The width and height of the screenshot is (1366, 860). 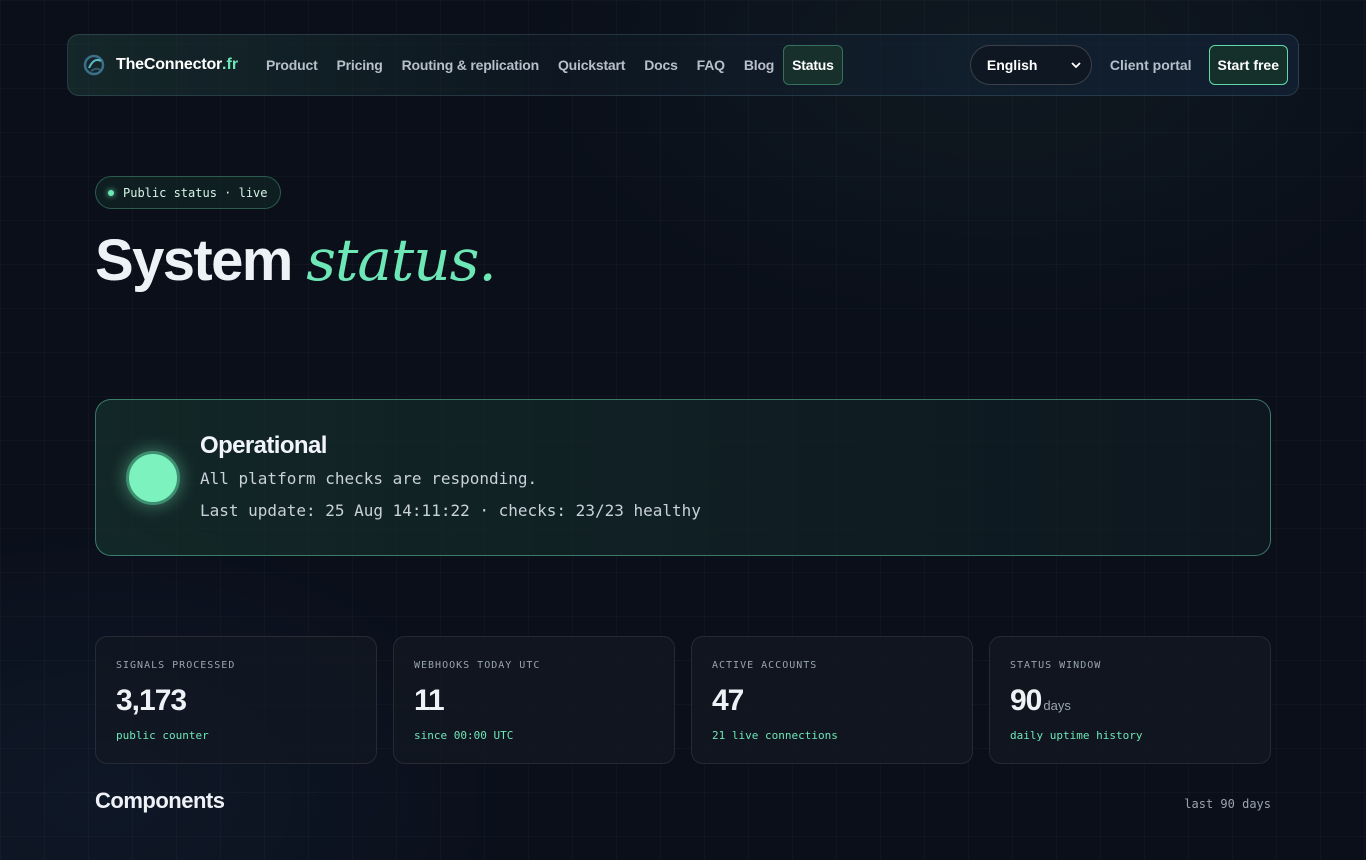 I want to click on stat-number: 47, so click(x=728, y=700).